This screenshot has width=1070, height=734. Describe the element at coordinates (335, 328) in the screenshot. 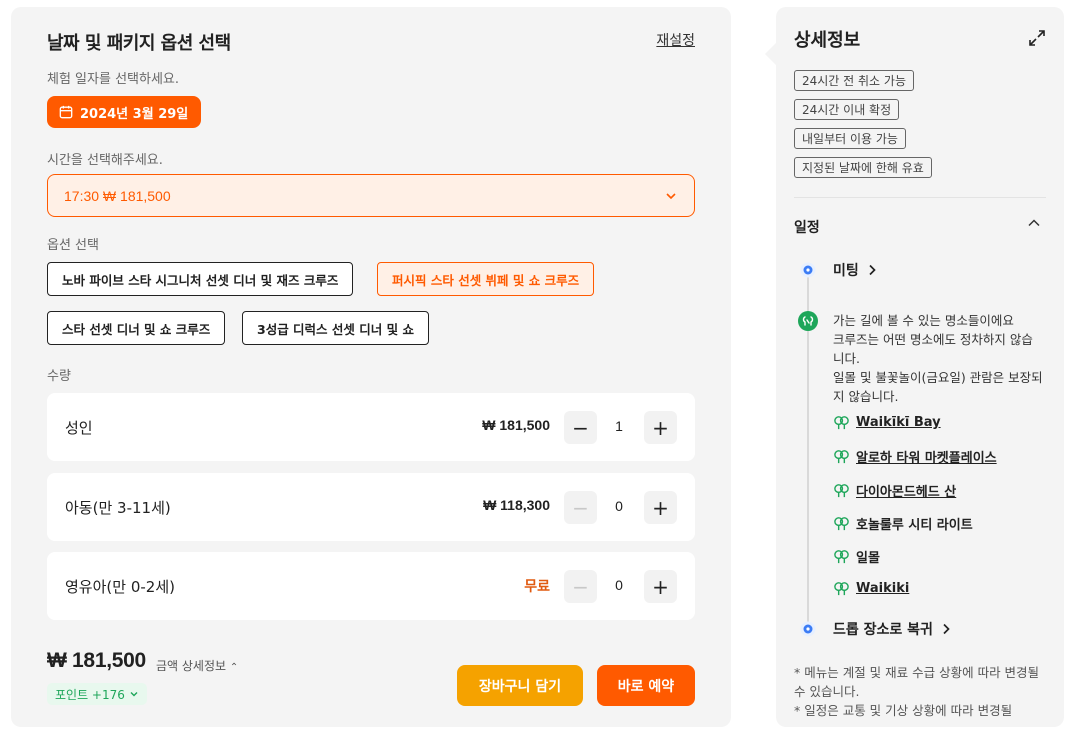

I see `option-three-star-deluxe: 3성급 디럭스 선셋 디너 및 쇼` at that location.